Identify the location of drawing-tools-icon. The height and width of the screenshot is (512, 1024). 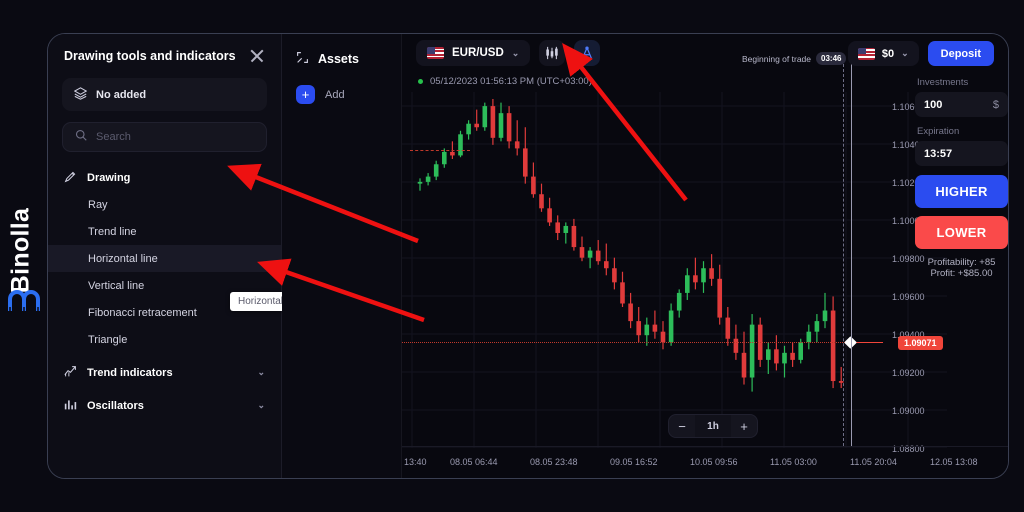
(587, 53).